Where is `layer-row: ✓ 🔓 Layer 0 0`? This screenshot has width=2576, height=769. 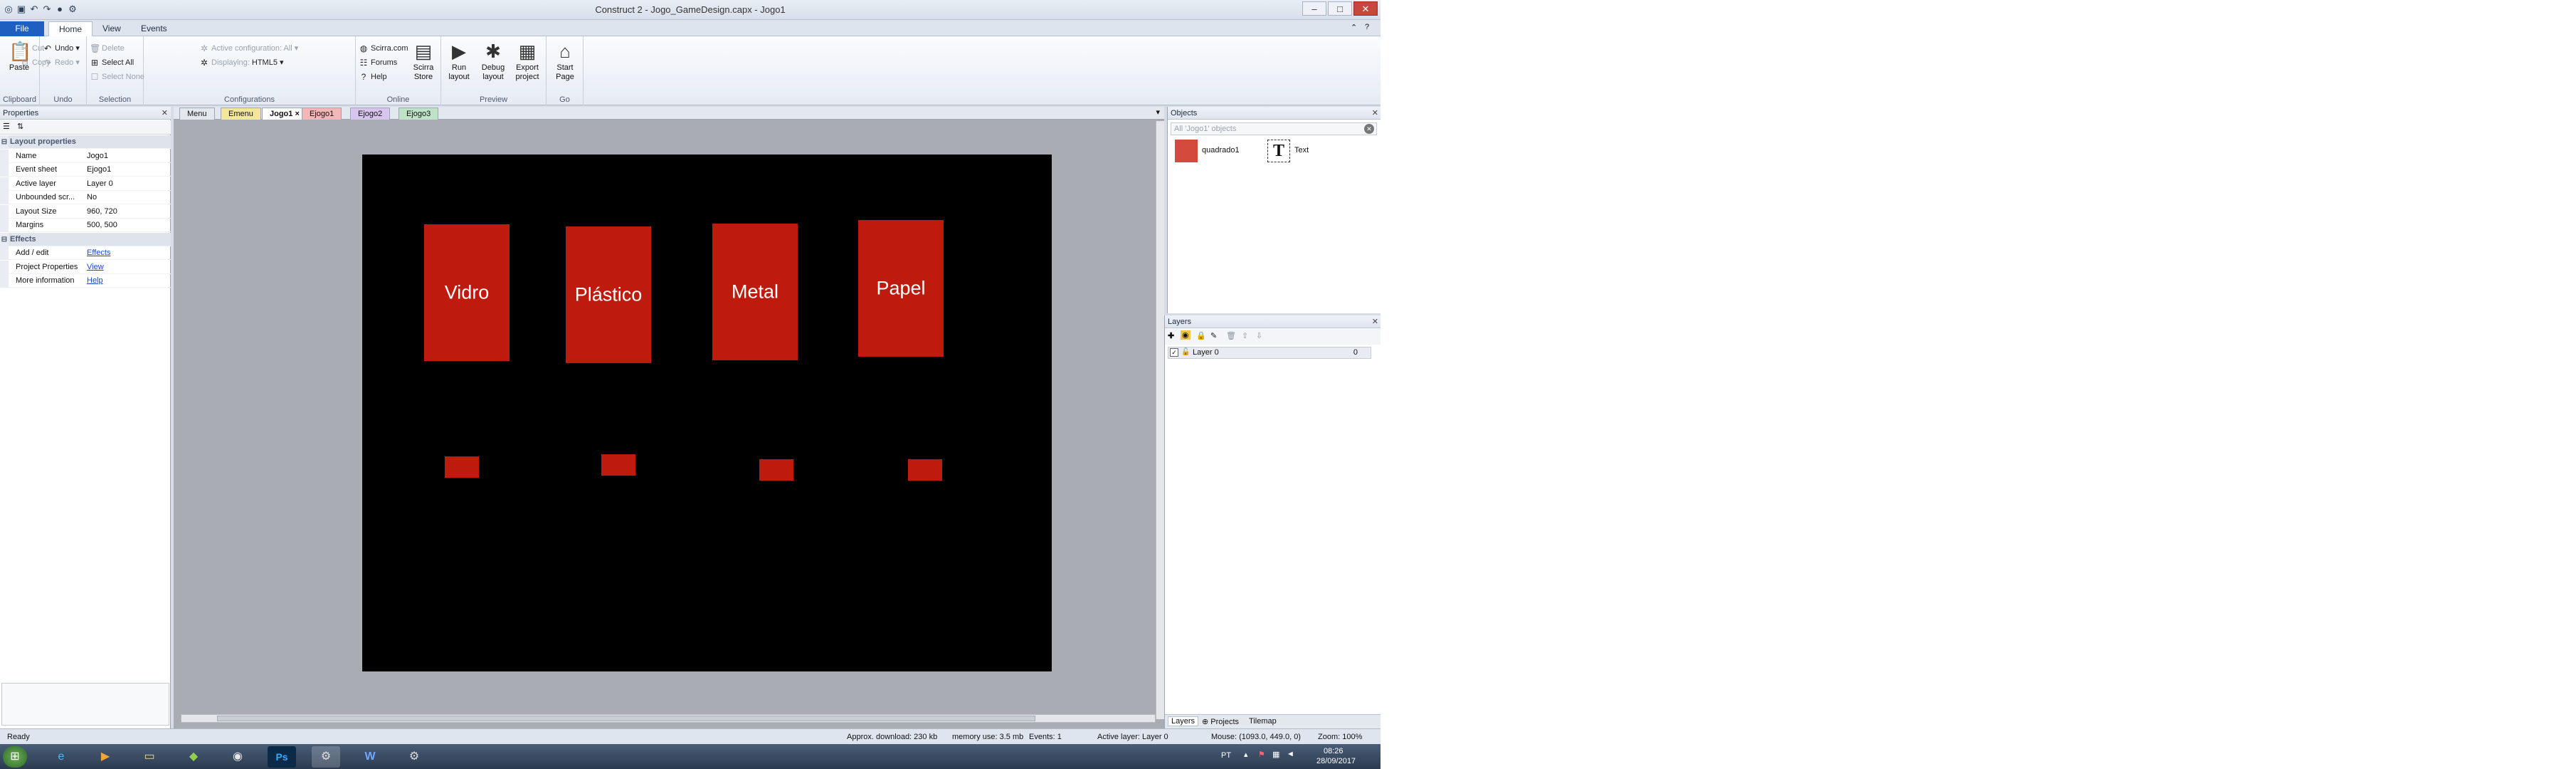 layer-row: ✓ 🔓 Layer 0 0 is located at coordinates (1269, 353).